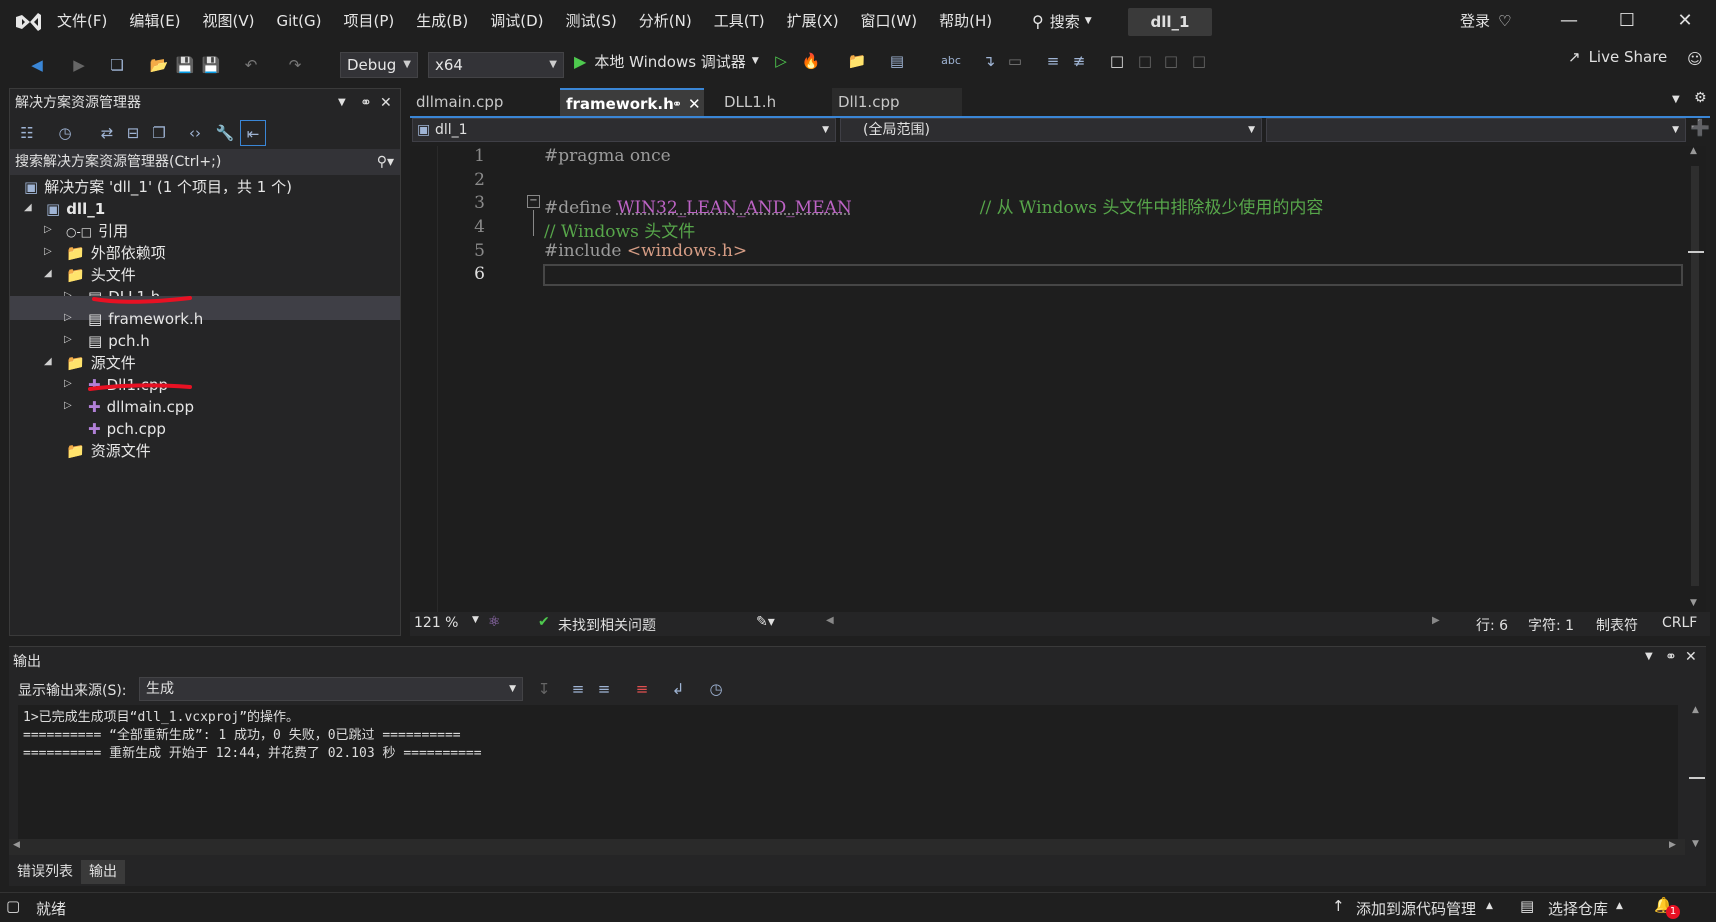 The image size is (1716, 922). Describe the element at coordinates (185, 65) in the screenshot. I see `save-icon: 💾` at that location.